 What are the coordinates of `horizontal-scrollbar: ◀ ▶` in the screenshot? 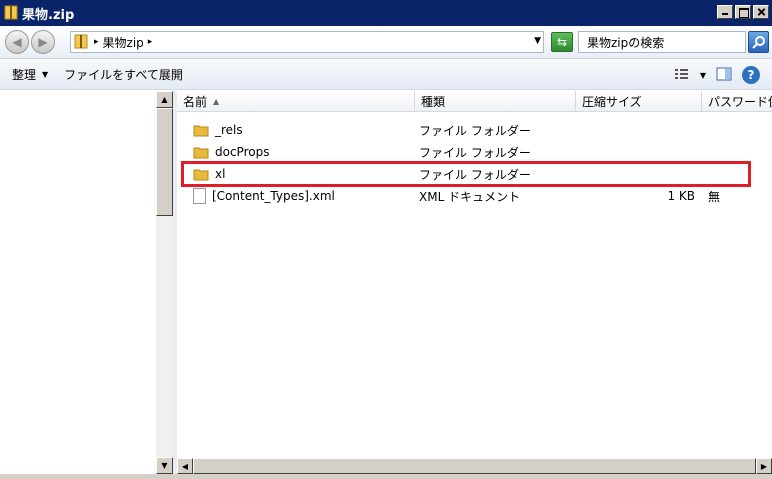 It's located at (474, 466).